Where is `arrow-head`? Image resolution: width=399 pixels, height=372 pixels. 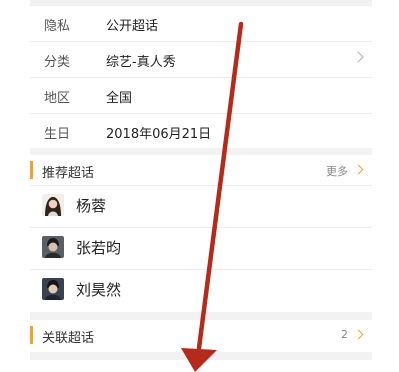 arrow-head is located at coordinates (199, 360).